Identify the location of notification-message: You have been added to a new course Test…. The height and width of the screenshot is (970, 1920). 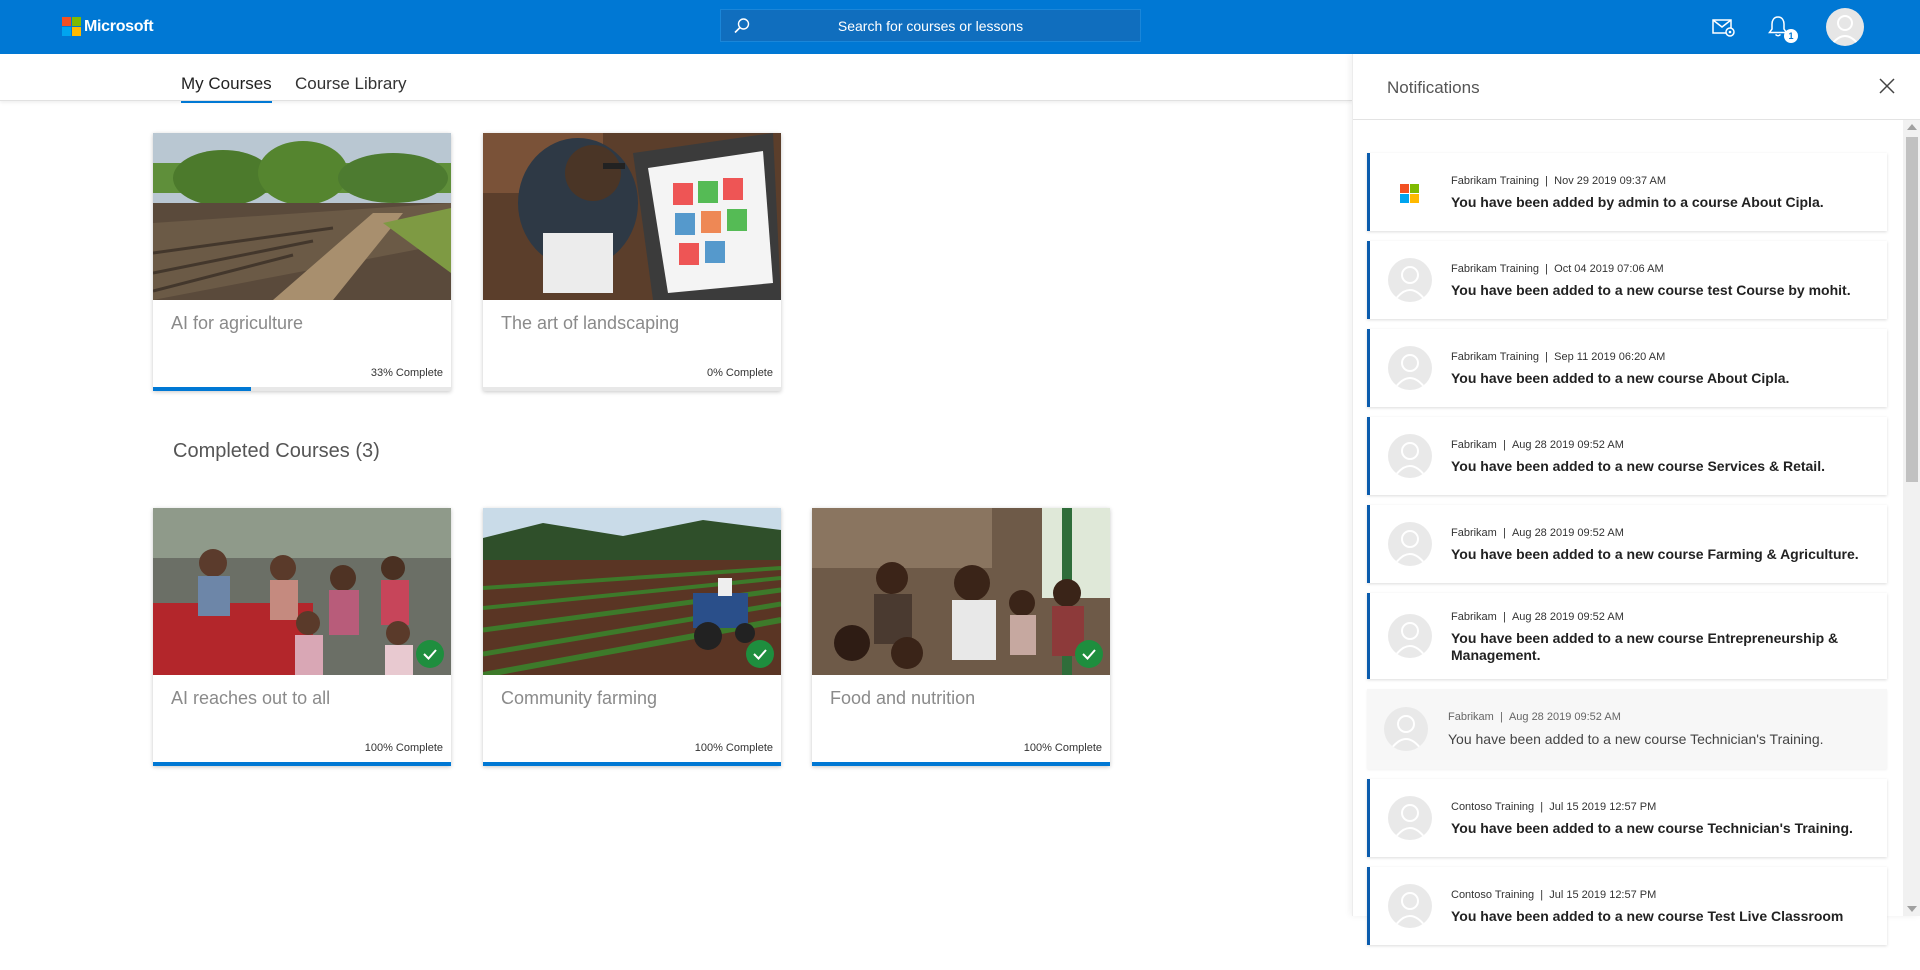
(1647, 916).